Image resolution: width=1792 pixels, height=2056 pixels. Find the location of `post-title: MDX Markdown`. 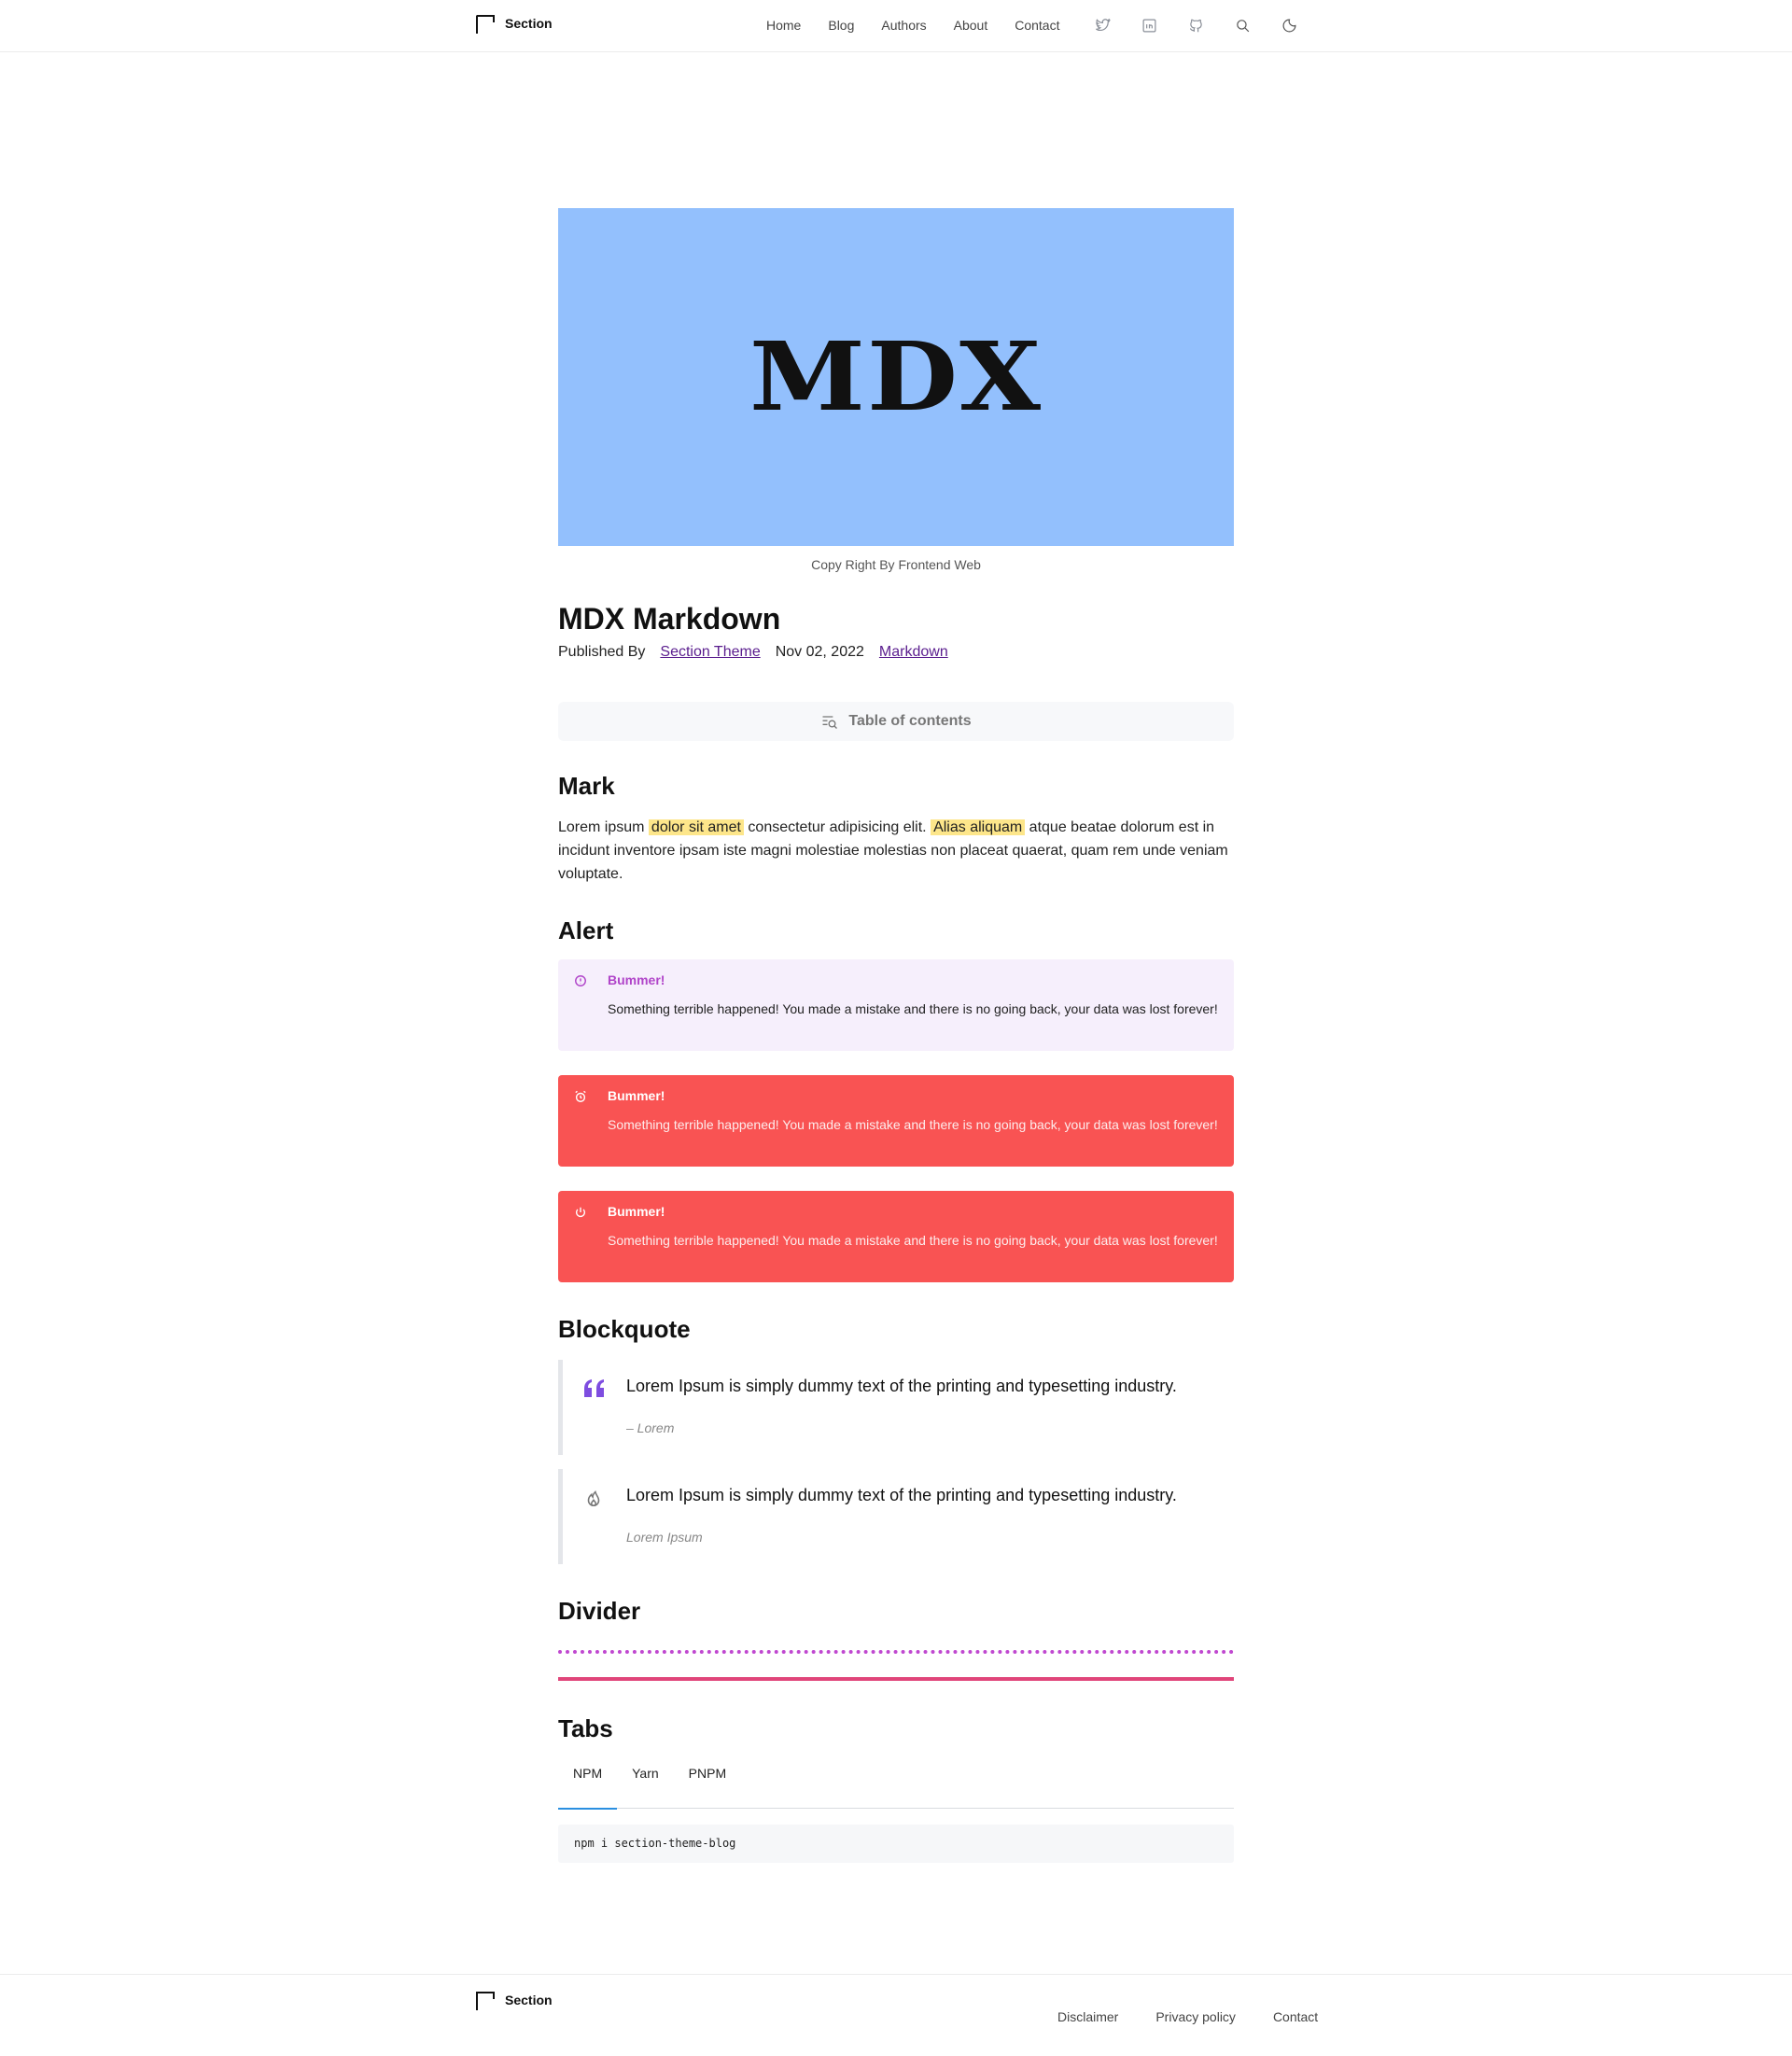

post-title: MDX Markdown is located at coordinates (669, 619).